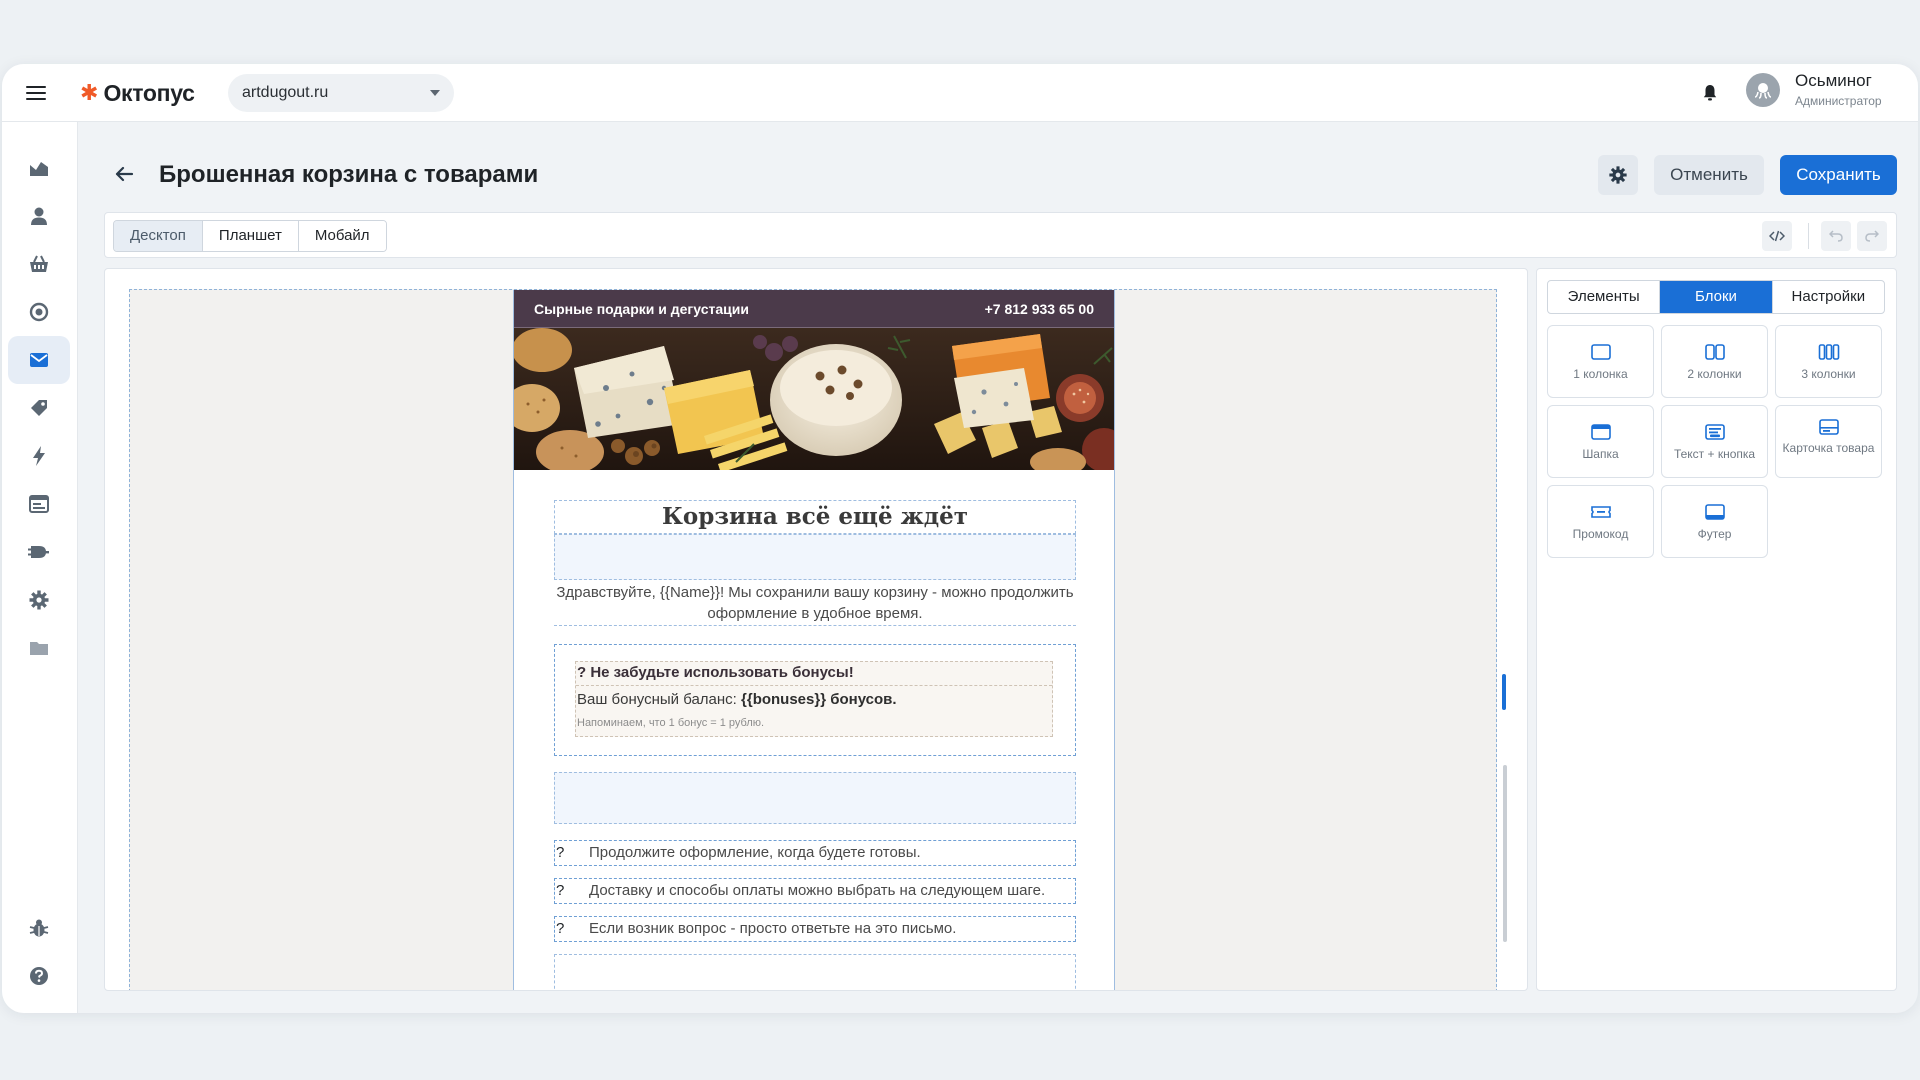 The height and width of the screenshot is (1080, 1920). Describe the element at coordinates (1828, 361) in the screenshot. I see `block-three-columns: 3 колонки` at that location.